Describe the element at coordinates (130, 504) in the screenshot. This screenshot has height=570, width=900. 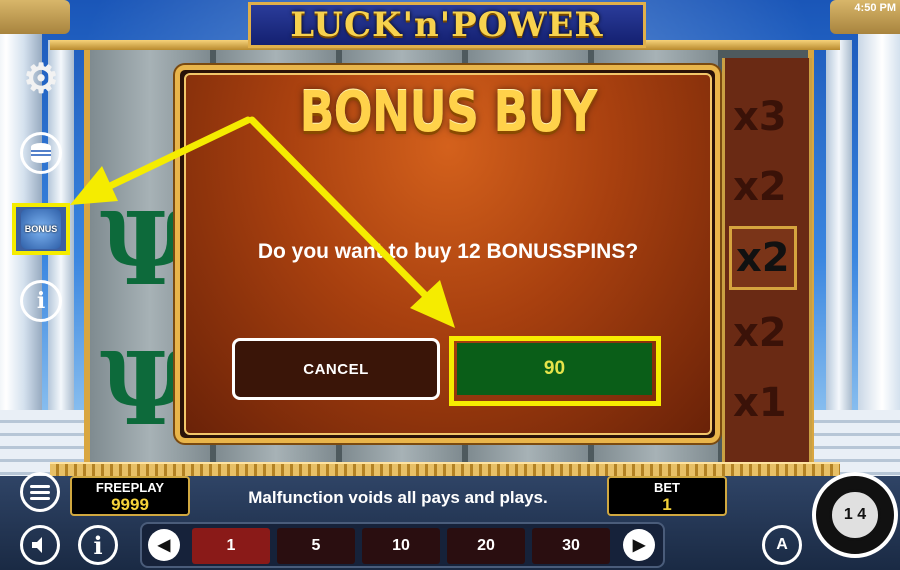
I see `freeplay-value: 9999` at that location.